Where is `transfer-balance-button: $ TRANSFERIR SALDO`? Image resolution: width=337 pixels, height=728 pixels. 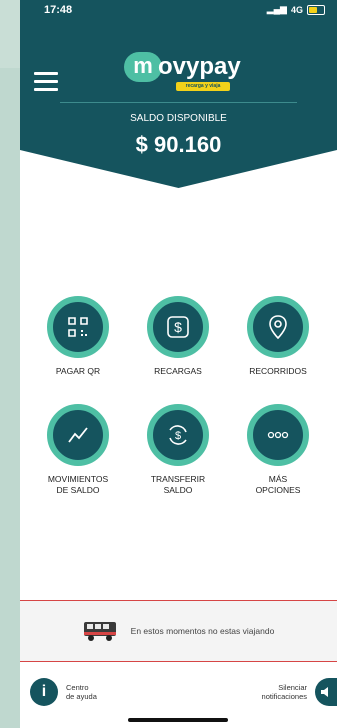 transfer-balance-button: $ TRANSFERIR SALDO is located at coordinates (178, 450).